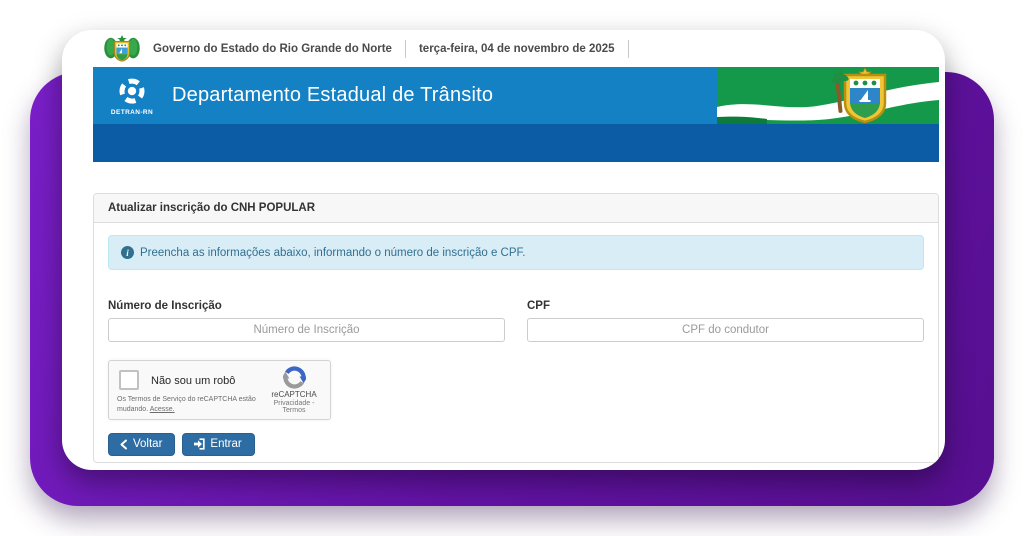  I want to click on current-date: terça-feira, 04 de novembro de 2025, so click(516, 48).